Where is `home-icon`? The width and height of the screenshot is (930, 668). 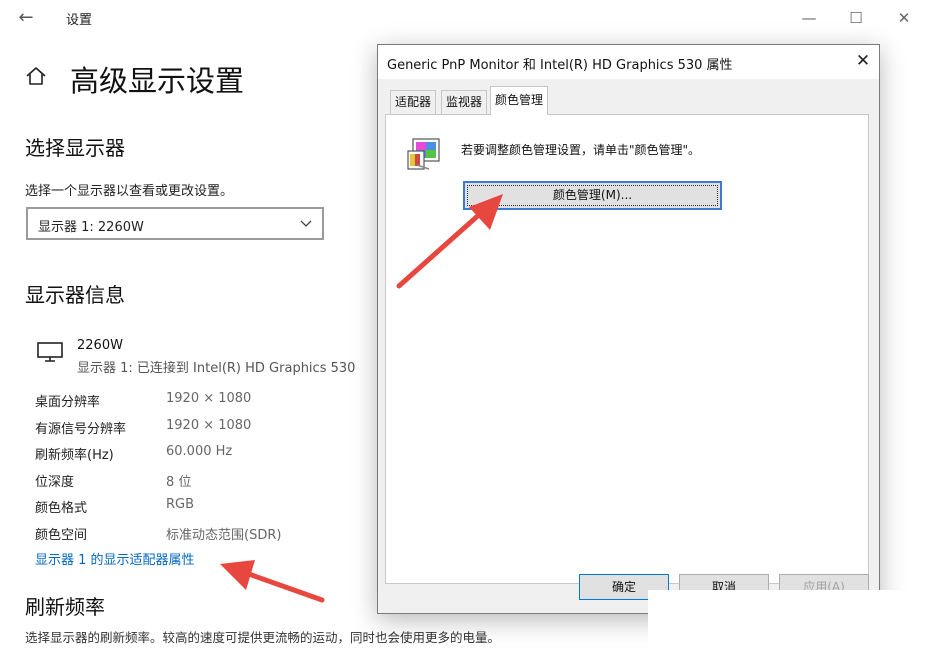 home-icon is located at coordinates (36, 76).